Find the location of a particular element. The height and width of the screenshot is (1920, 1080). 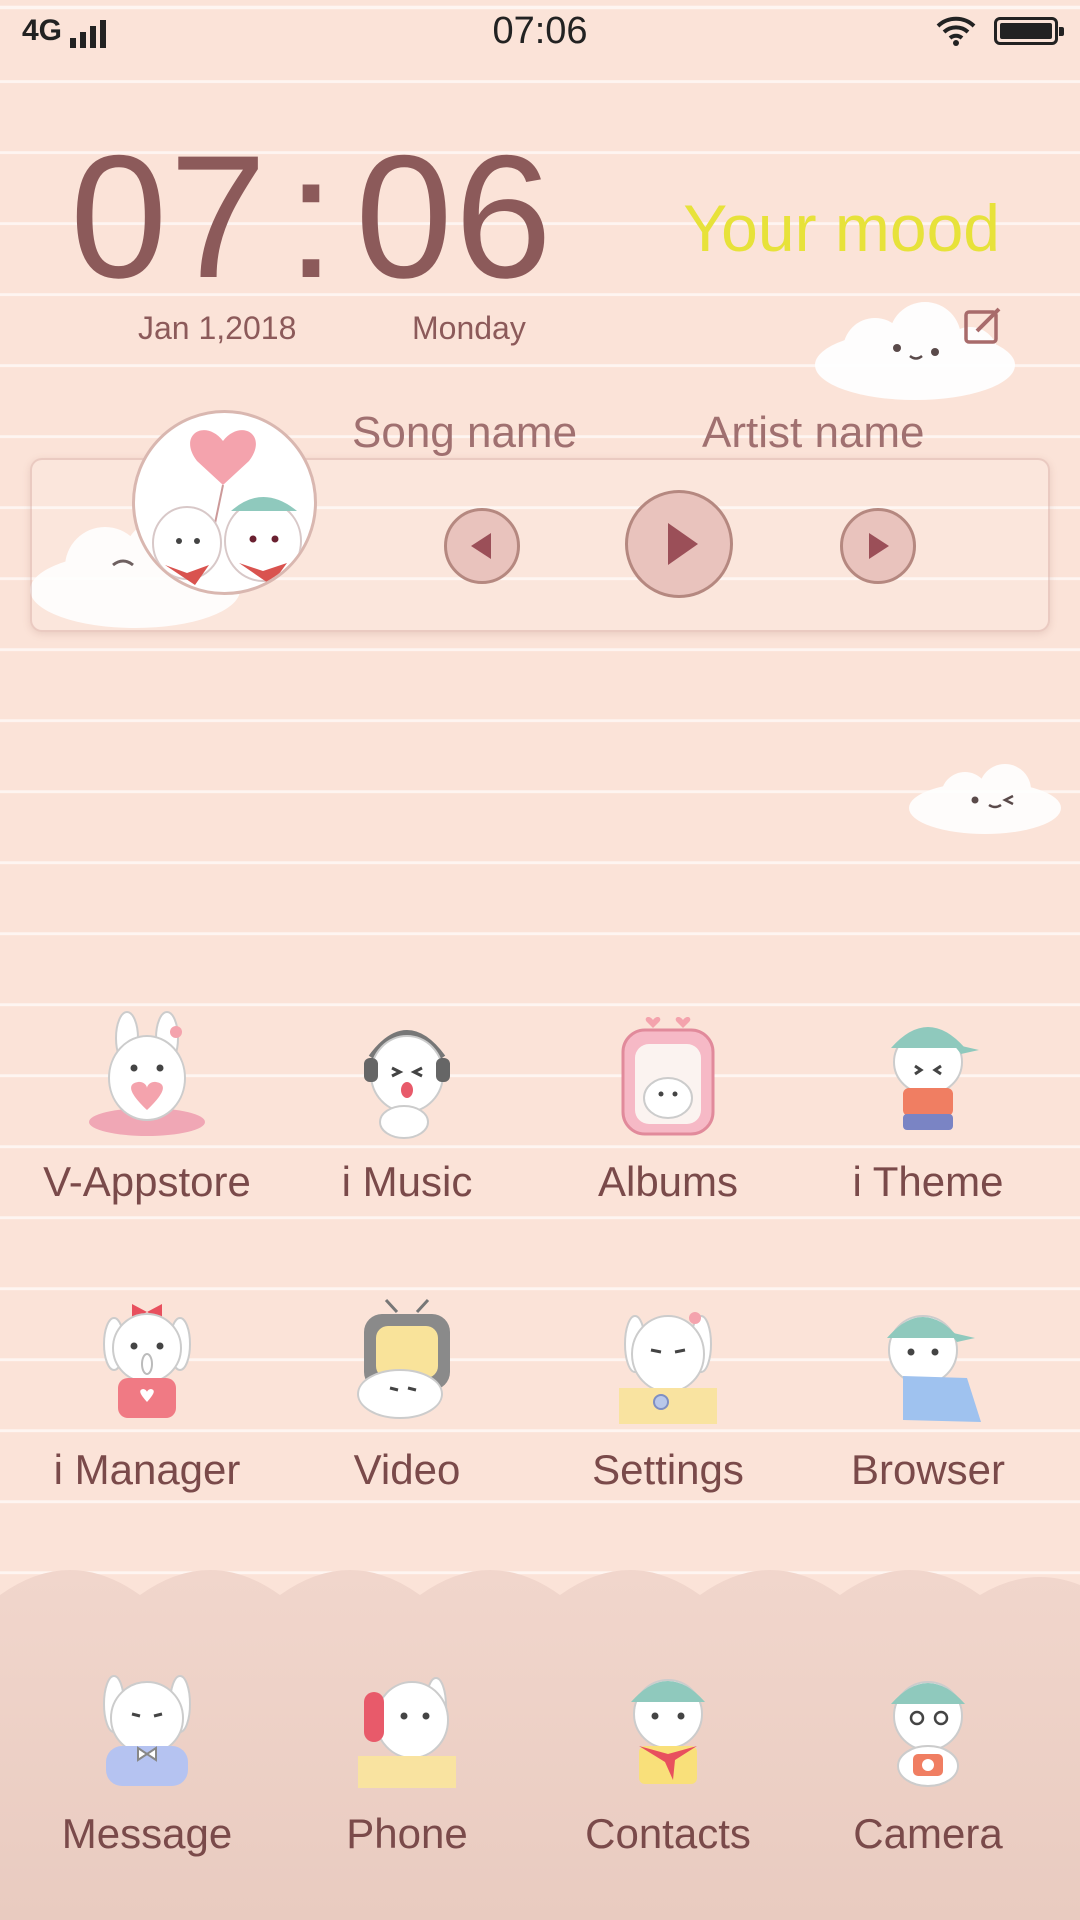

app-i-theme: i Theme is located at coordinates (928, 1108).